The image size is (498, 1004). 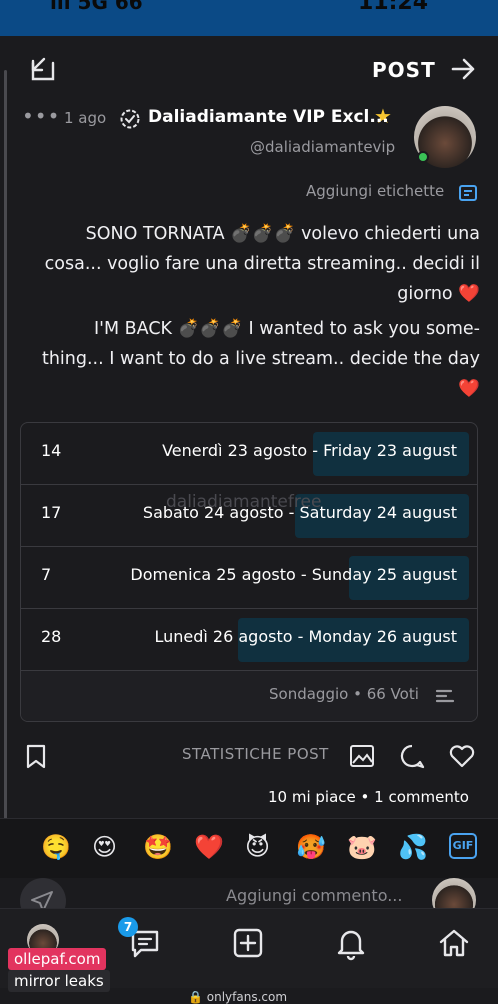 I want to click on poll-summary: Sondaggio • 66 Voti, so click(x=344, y=694).